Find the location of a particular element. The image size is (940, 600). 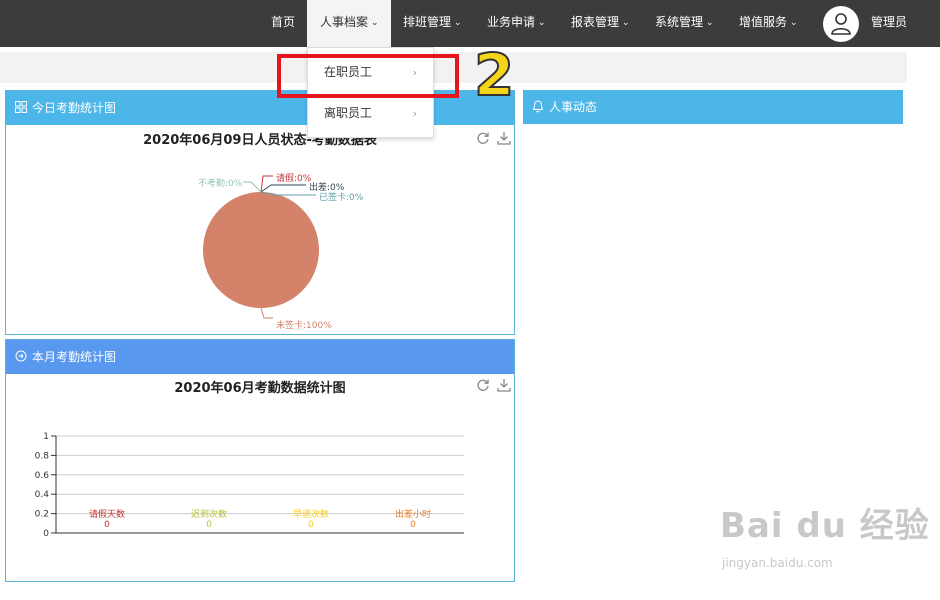

bar-category-label: 迟到次数 is located at coordinates (209, 514).